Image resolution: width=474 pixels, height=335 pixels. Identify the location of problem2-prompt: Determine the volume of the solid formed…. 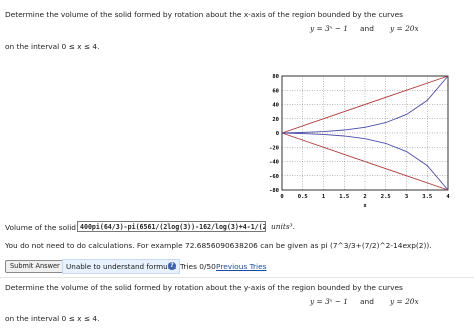
(204, 287).